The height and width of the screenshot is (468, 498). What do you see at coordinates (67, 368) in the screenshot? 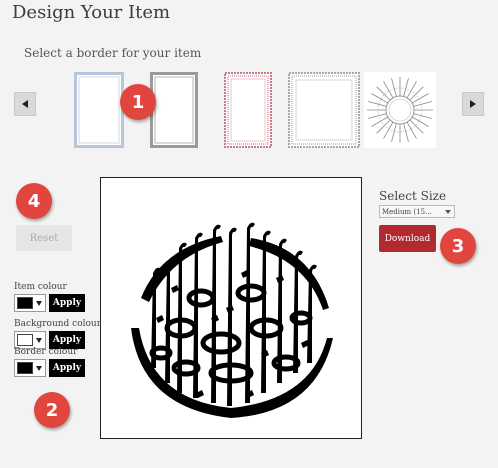
I see `border-colour-apply-button: Apply` at bounding box center [67, 368].